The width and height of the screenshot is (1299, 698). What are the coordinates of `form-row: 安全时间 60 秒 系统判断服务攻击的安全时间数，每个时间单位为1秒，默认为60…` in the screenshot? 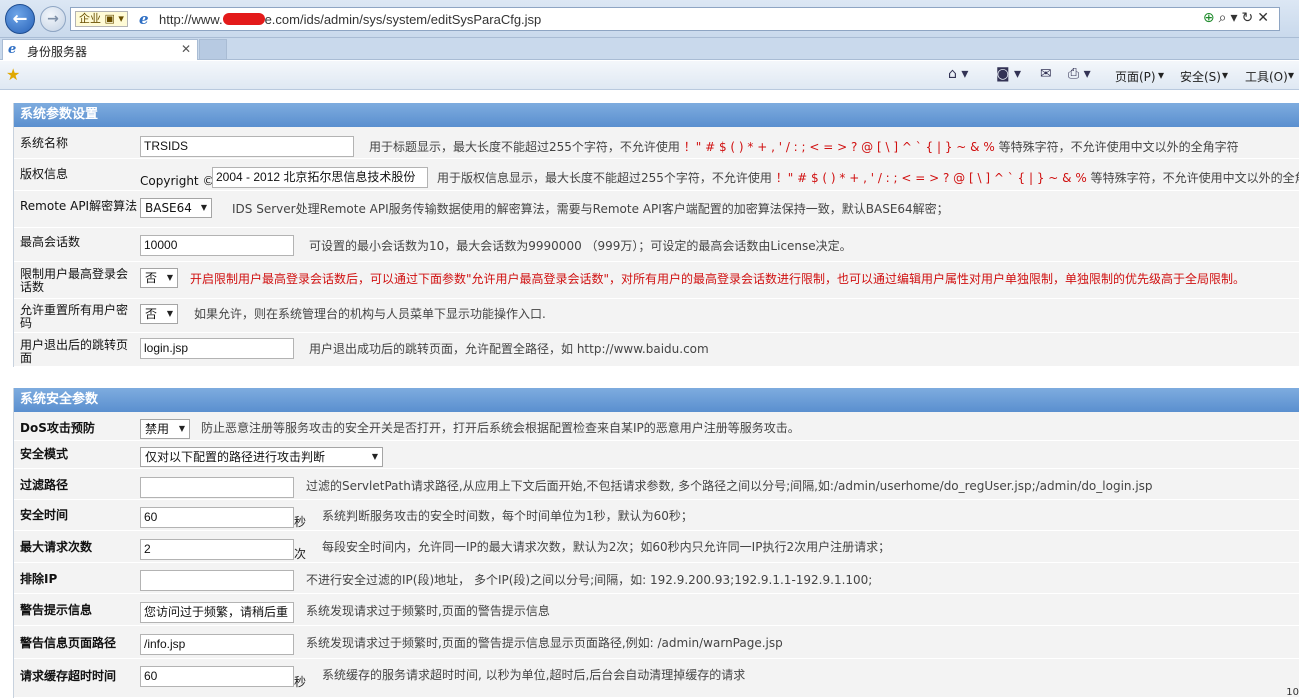 It's located at (656, 516).